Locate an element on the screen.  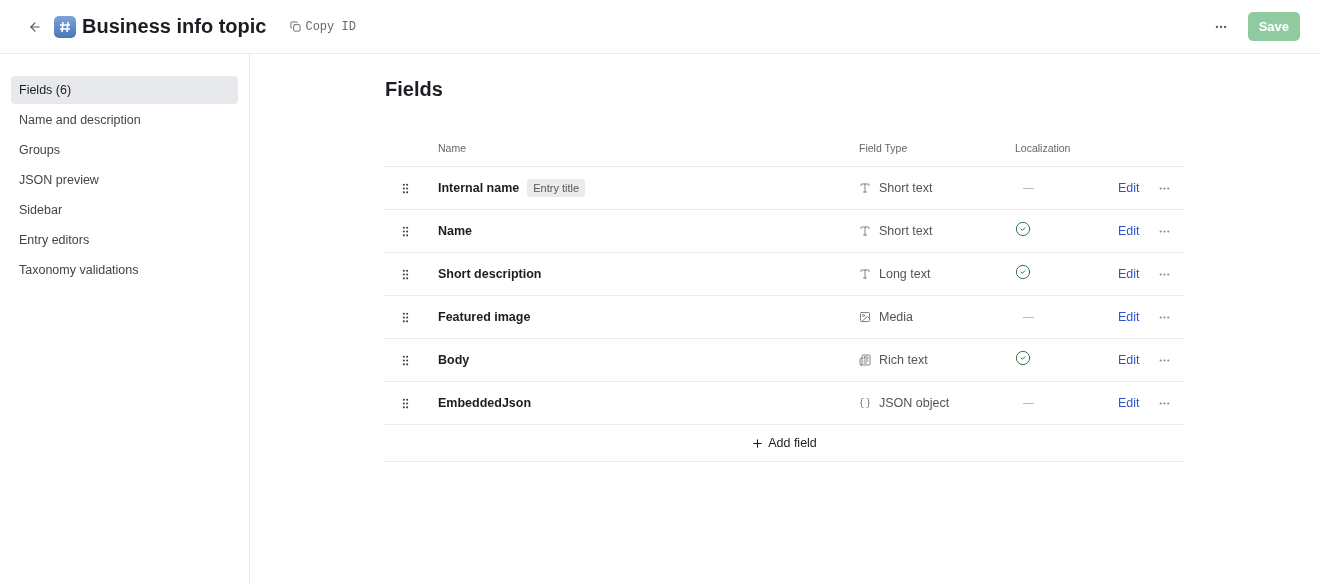
copy-id-button: Copy ID is located at coordinates (323, 26).